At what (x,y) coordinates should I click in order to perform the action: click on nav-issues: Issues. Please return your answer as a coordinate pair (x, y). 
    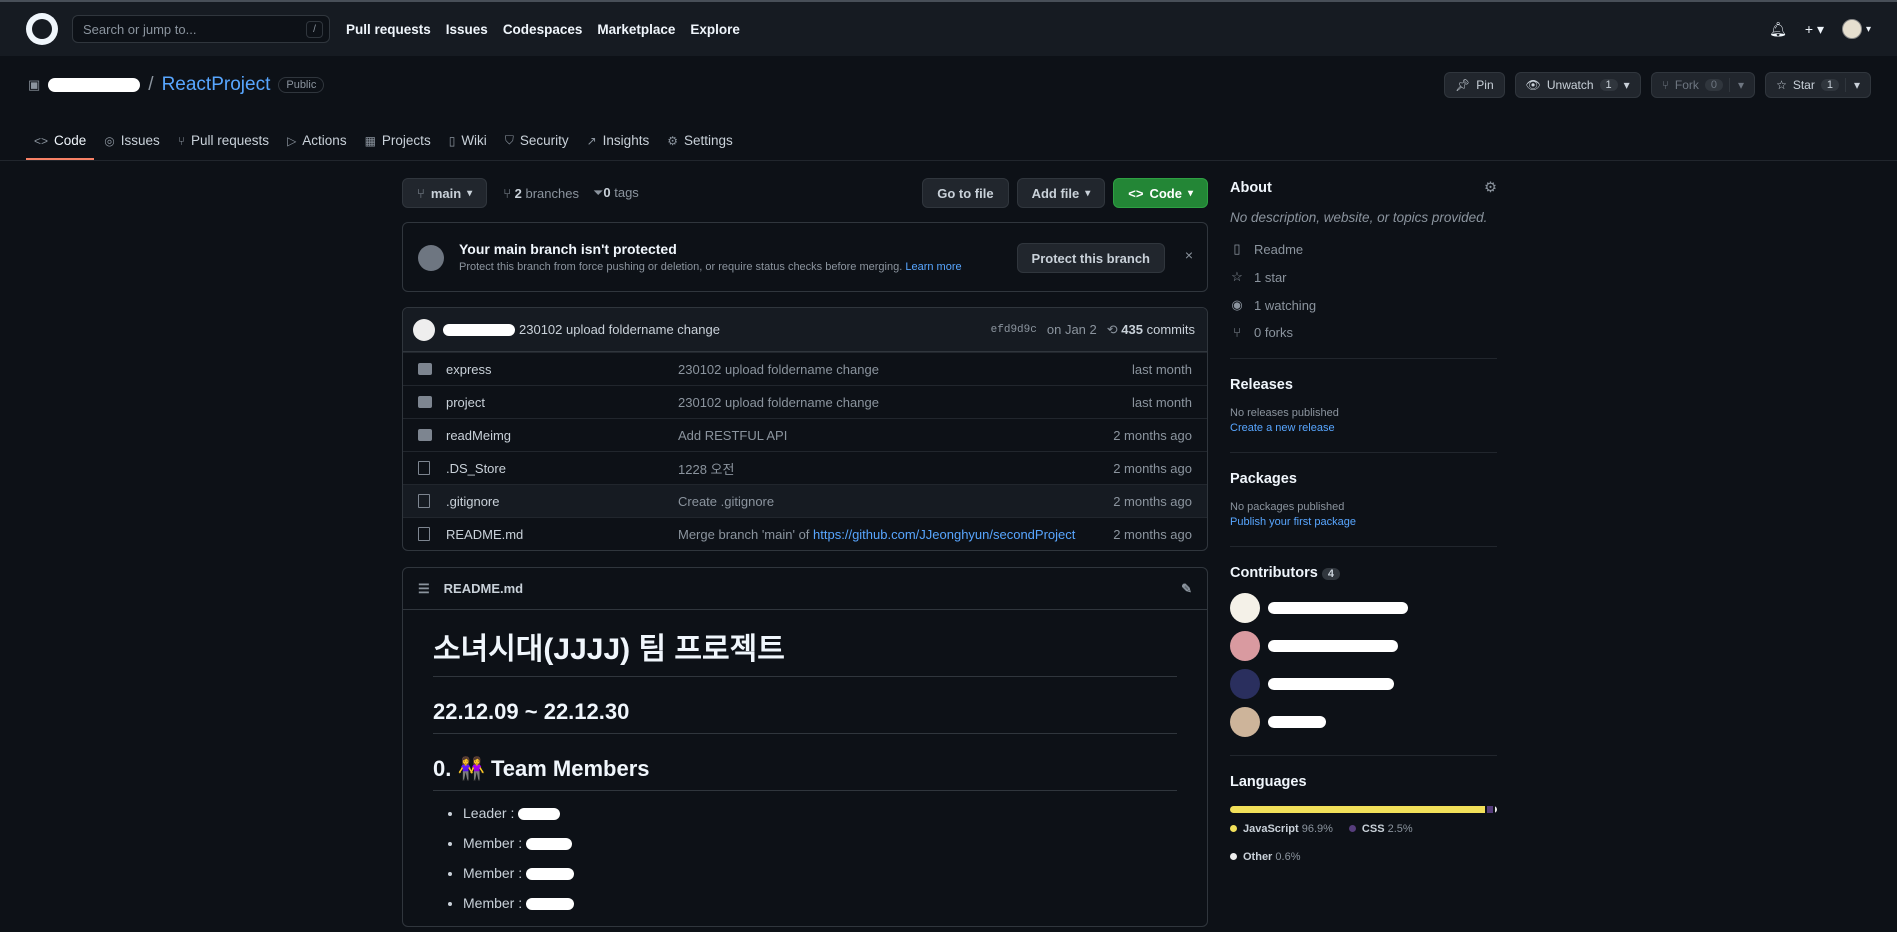
    Looking at the image, I should click on (467, 29).